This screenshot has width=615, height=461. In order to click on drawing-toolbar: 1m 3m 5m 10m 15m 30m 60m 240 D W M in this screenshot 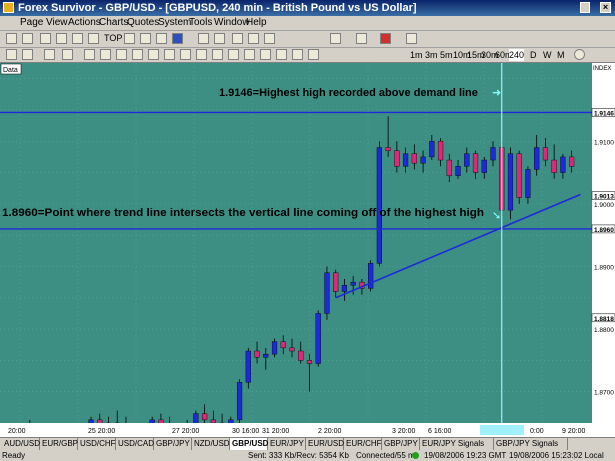, I will do `click(307, 55)`.